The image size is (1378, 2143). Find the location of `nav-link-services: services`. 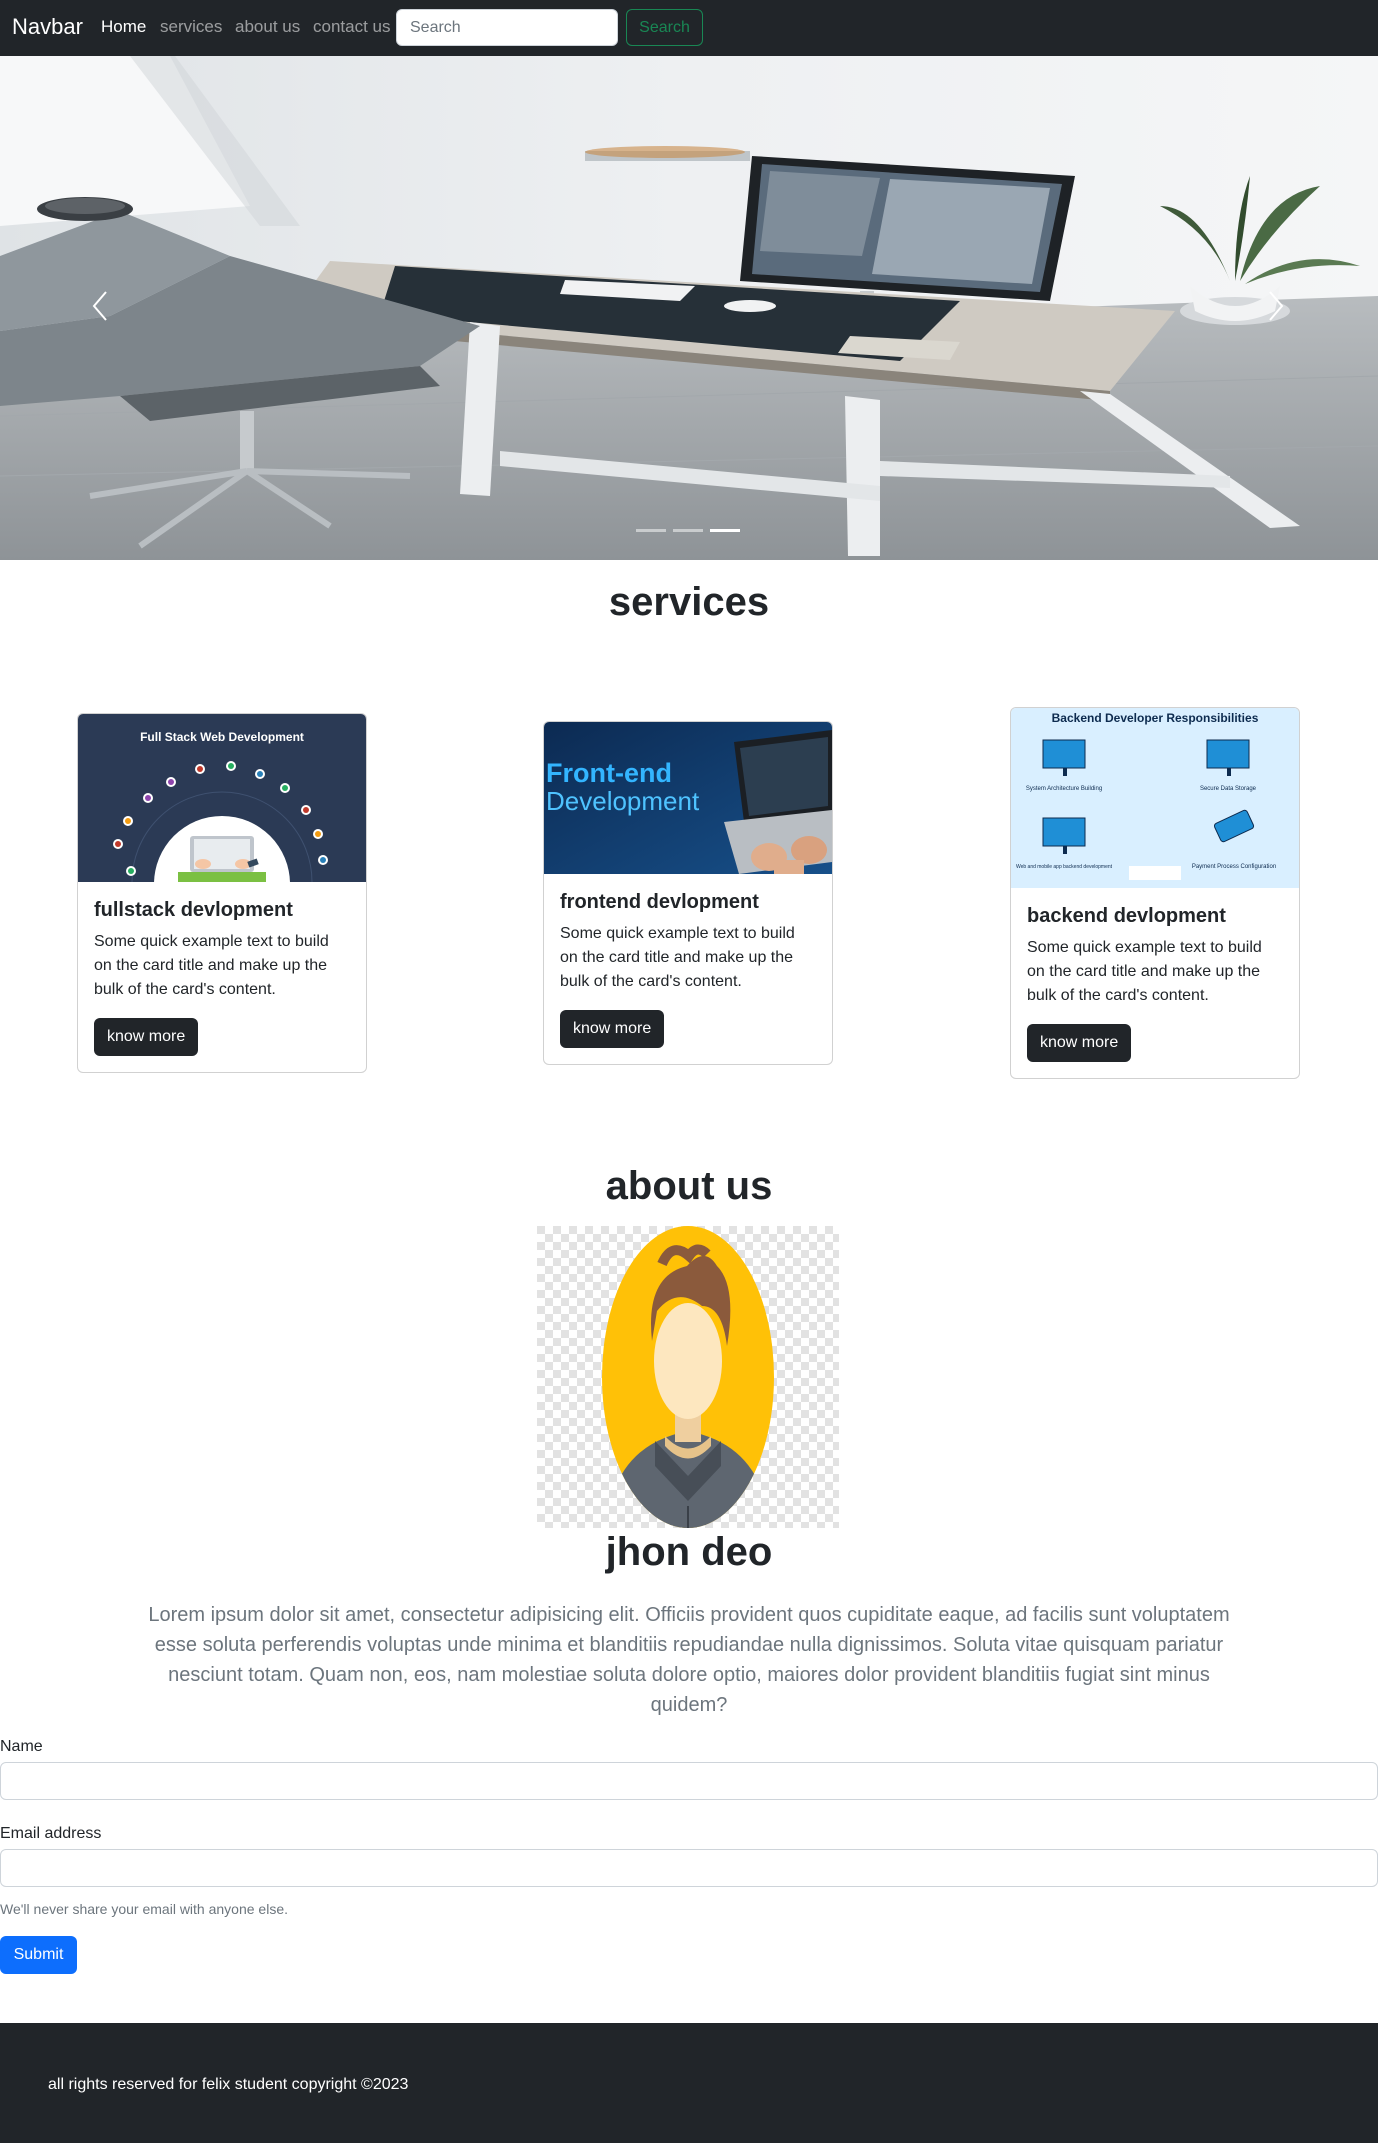

nav-link-services: services is located at coordinates (191, 27).